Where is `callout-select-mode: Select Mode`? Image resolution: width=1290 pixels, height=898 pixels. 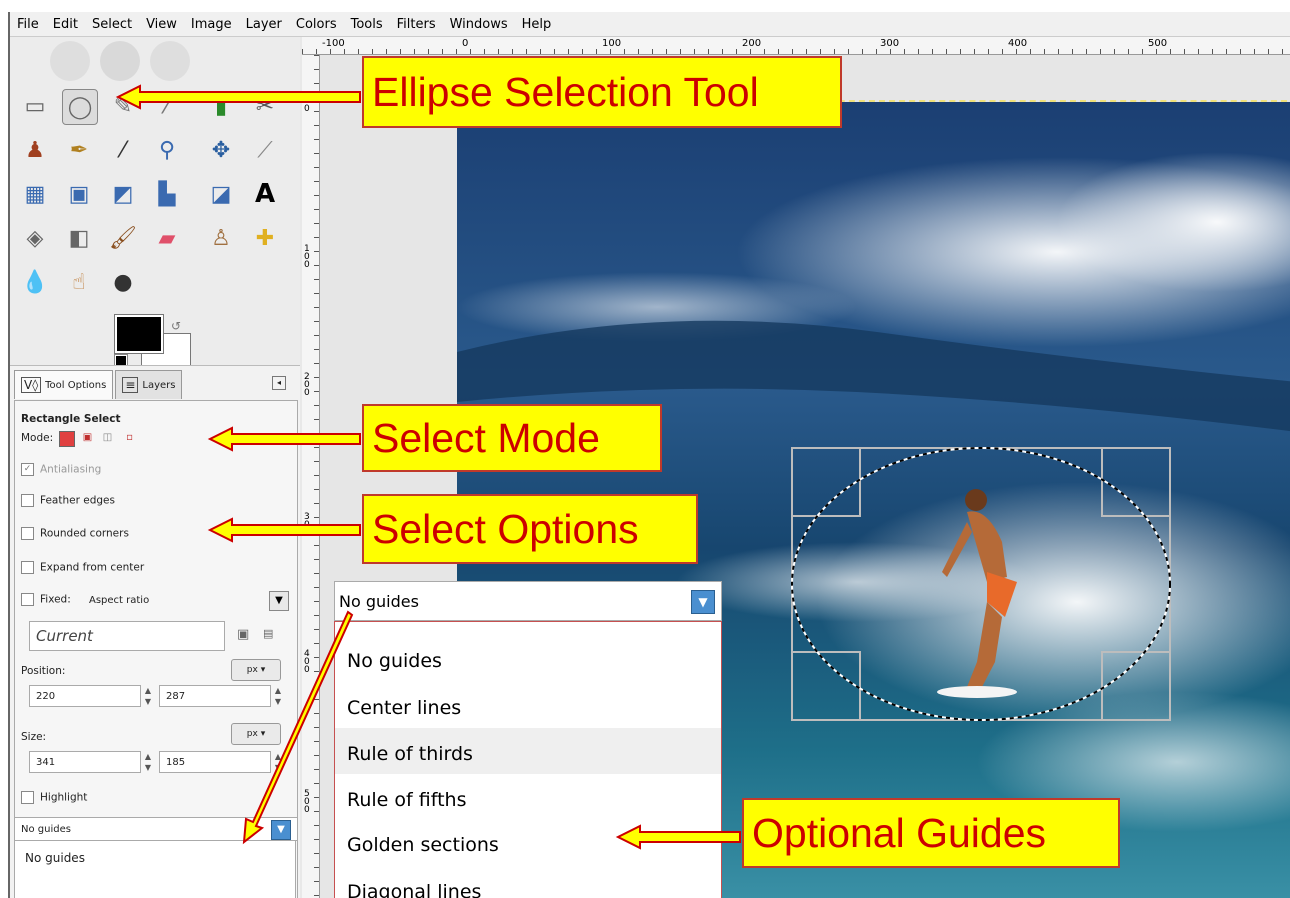 callout-select-mode: Select Mode is located at coordinates (512, 438).